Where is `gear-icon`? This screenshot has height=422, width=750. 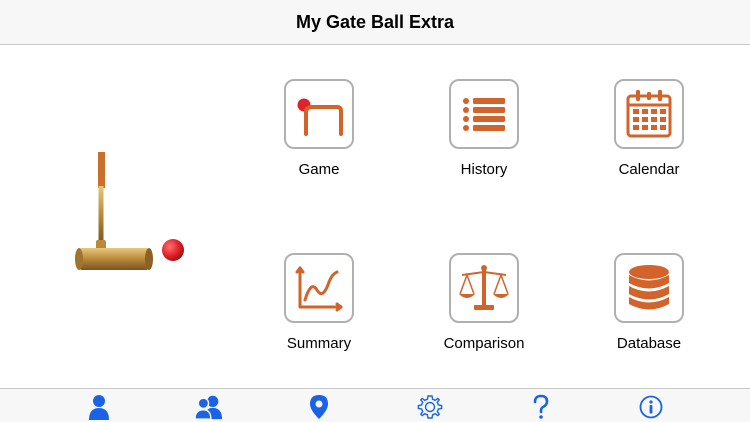 gear-icon is located at coordinates (430, 407).